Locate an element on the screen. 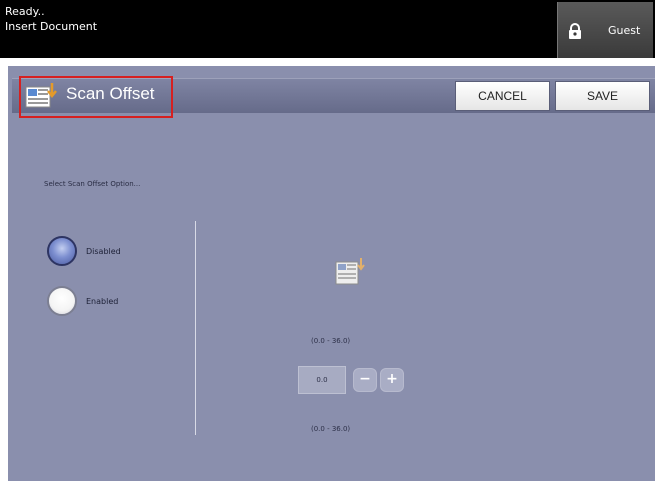 Image resolution: width=655 pixels, height=481 pixels. enabled-label: Enabled is located at coordinates (102, 301).